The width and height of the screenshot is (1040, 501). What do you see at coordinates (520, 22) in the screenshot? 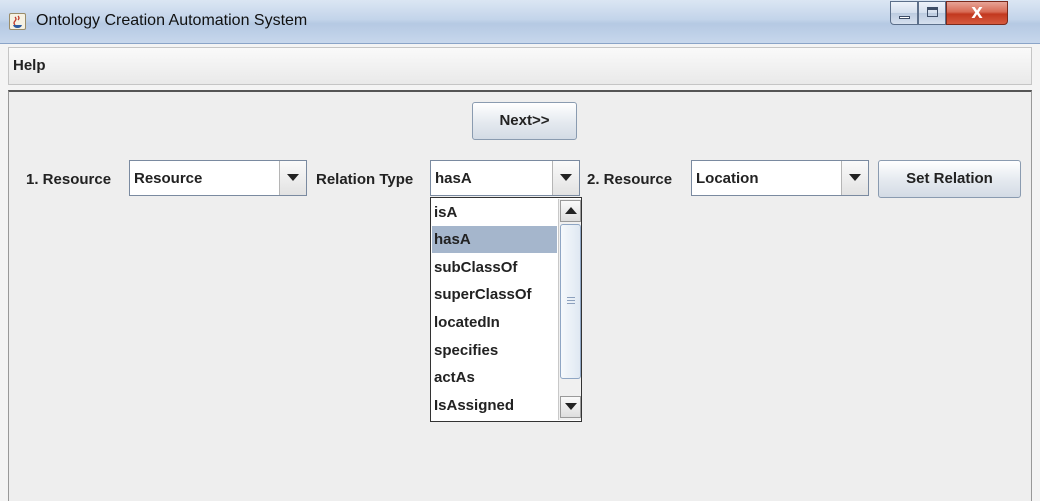
I see `window-title-bar: Ontology Creation Automation System X` at bounding box center [520, 22].